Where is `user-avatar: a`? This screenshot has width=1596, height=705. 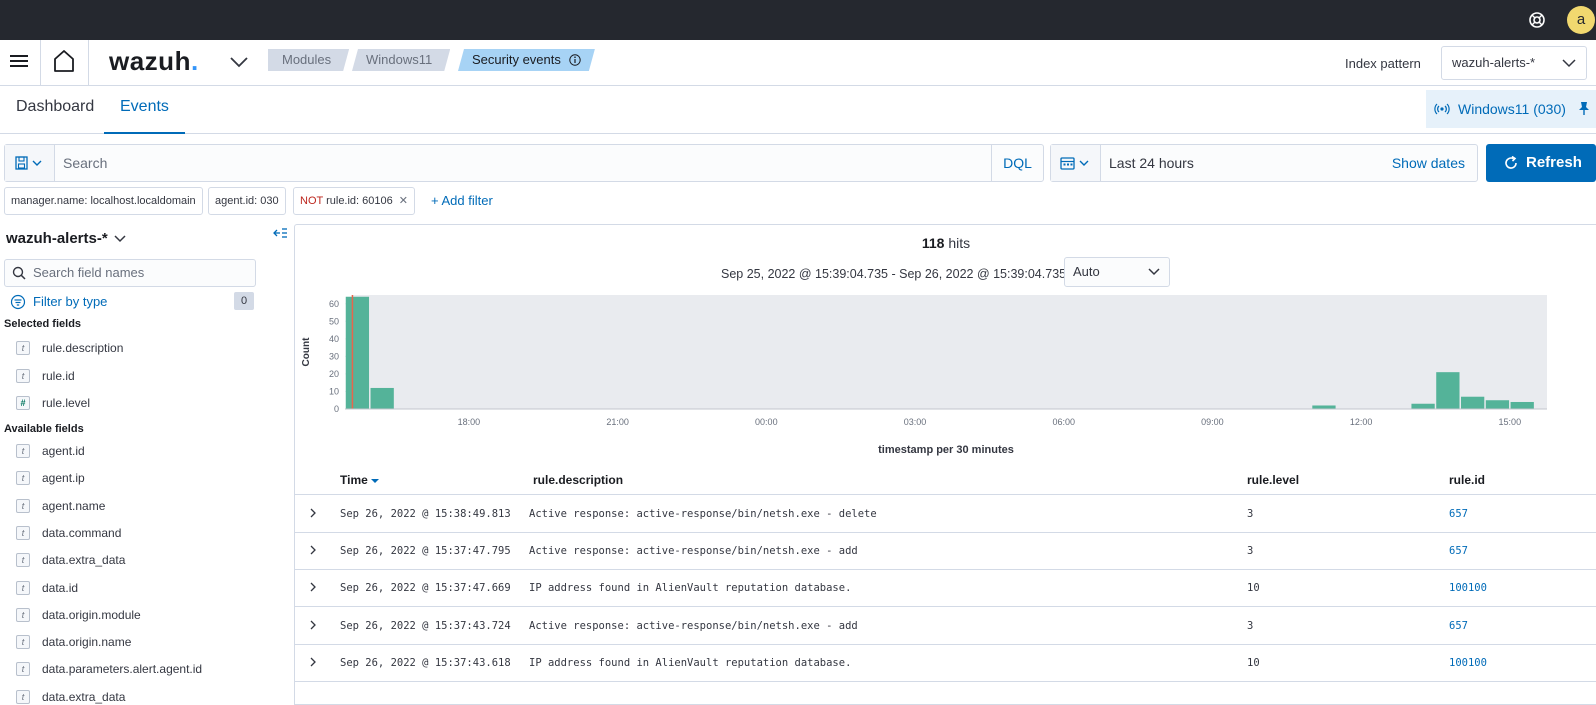 user-avatar: a is located at coordinates (1581, 20).